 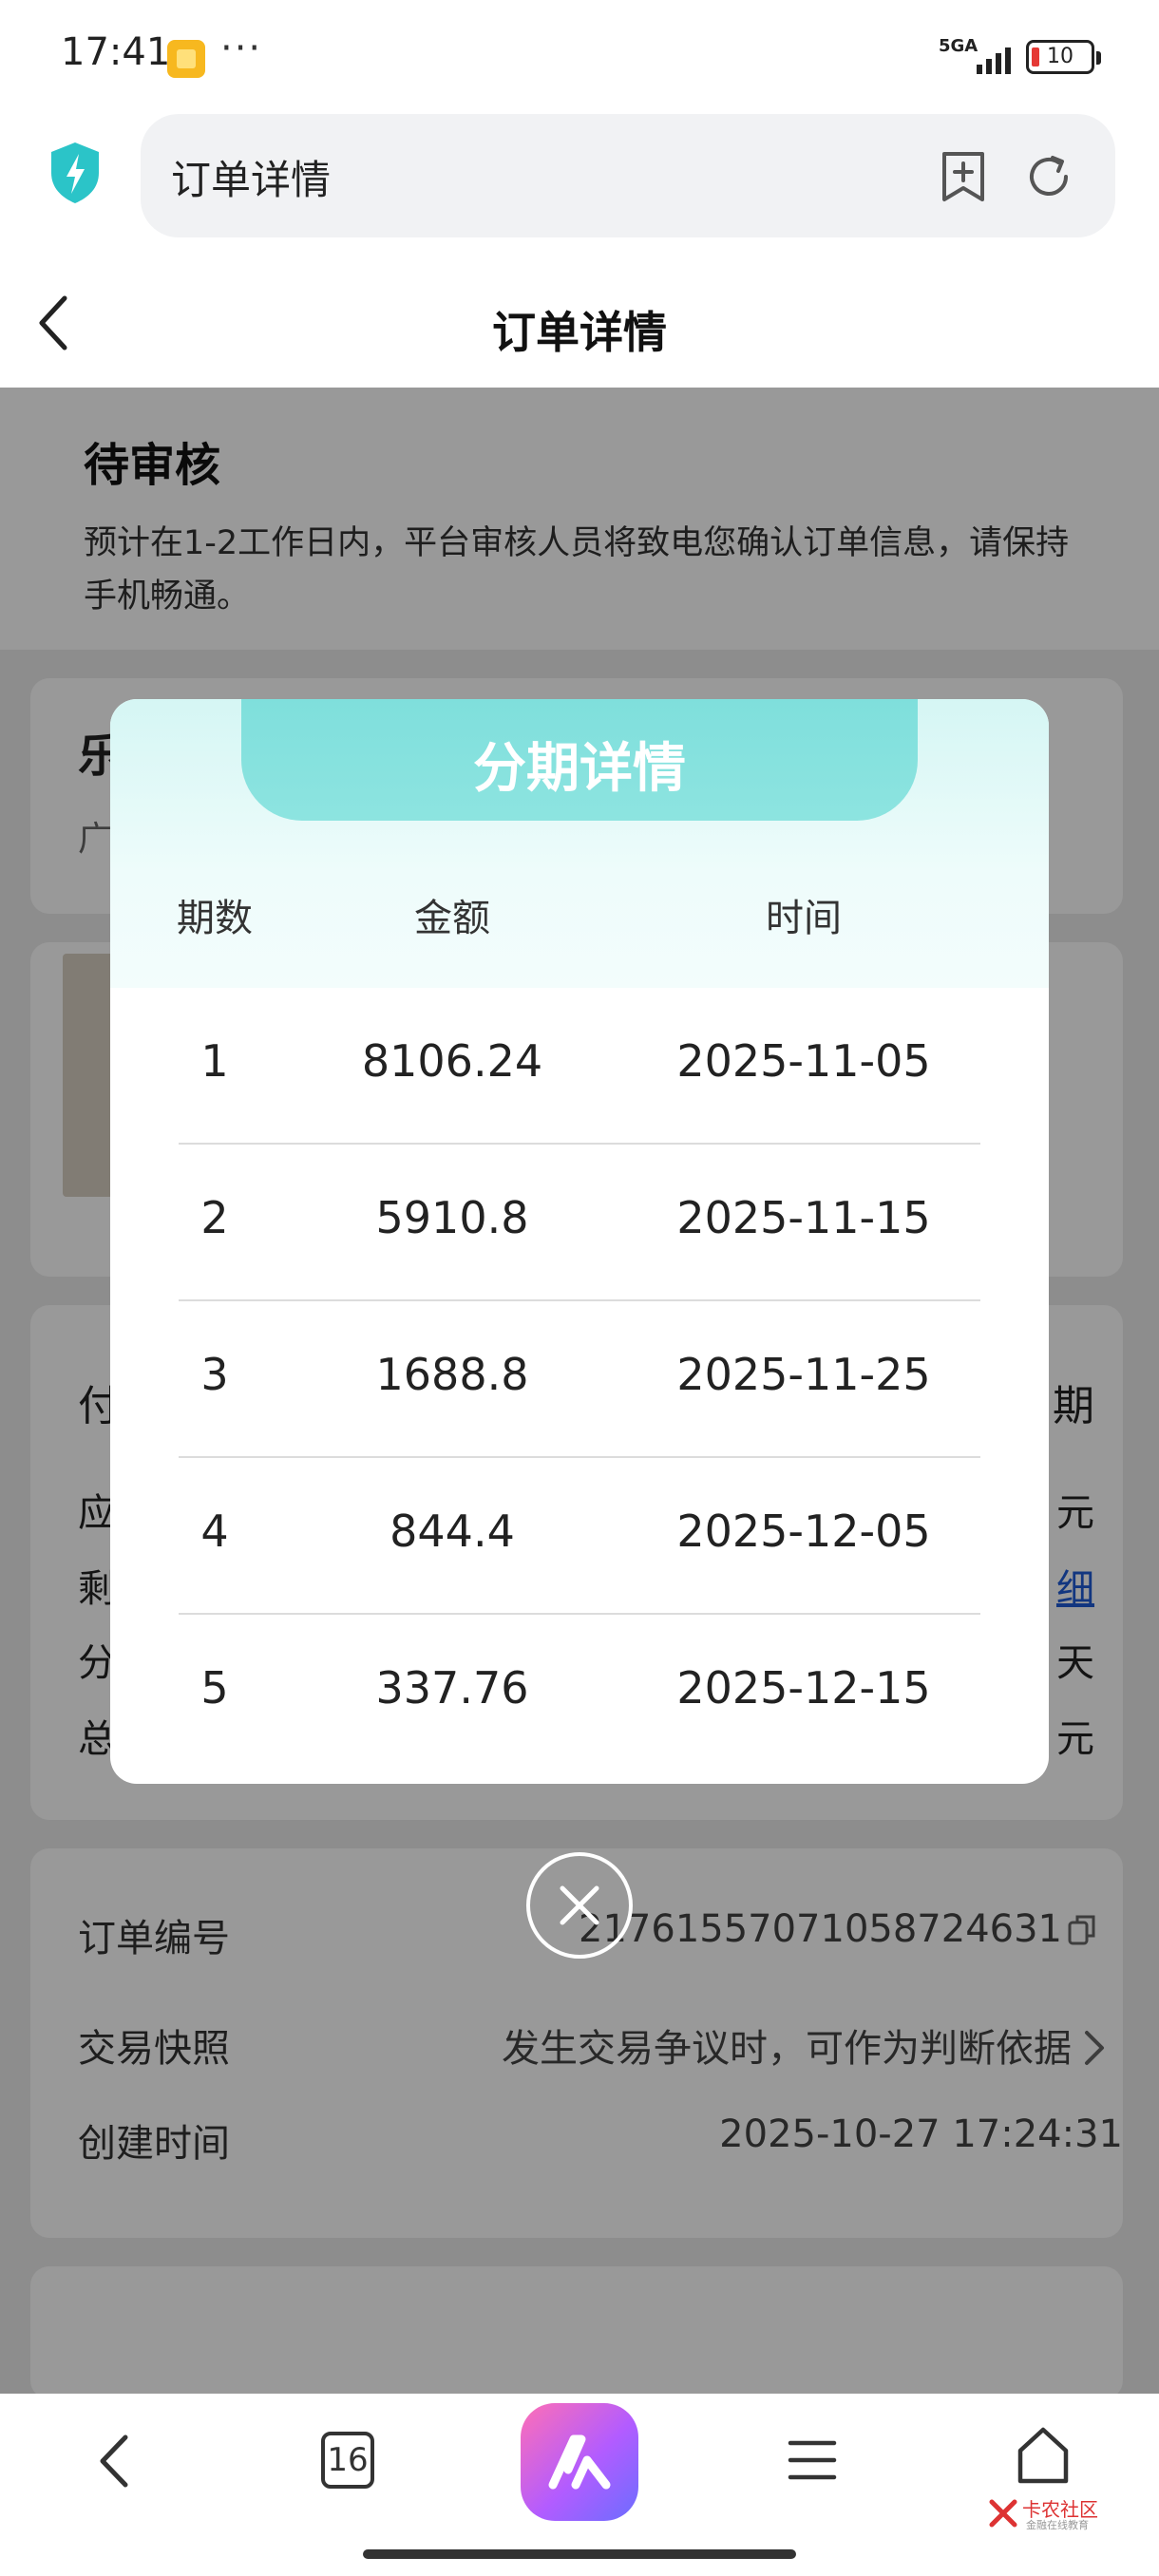 What do you see at coordinates (1049, 176) in the screenshot?
I see `refresh-icon` at bounding box center [1049, 176].